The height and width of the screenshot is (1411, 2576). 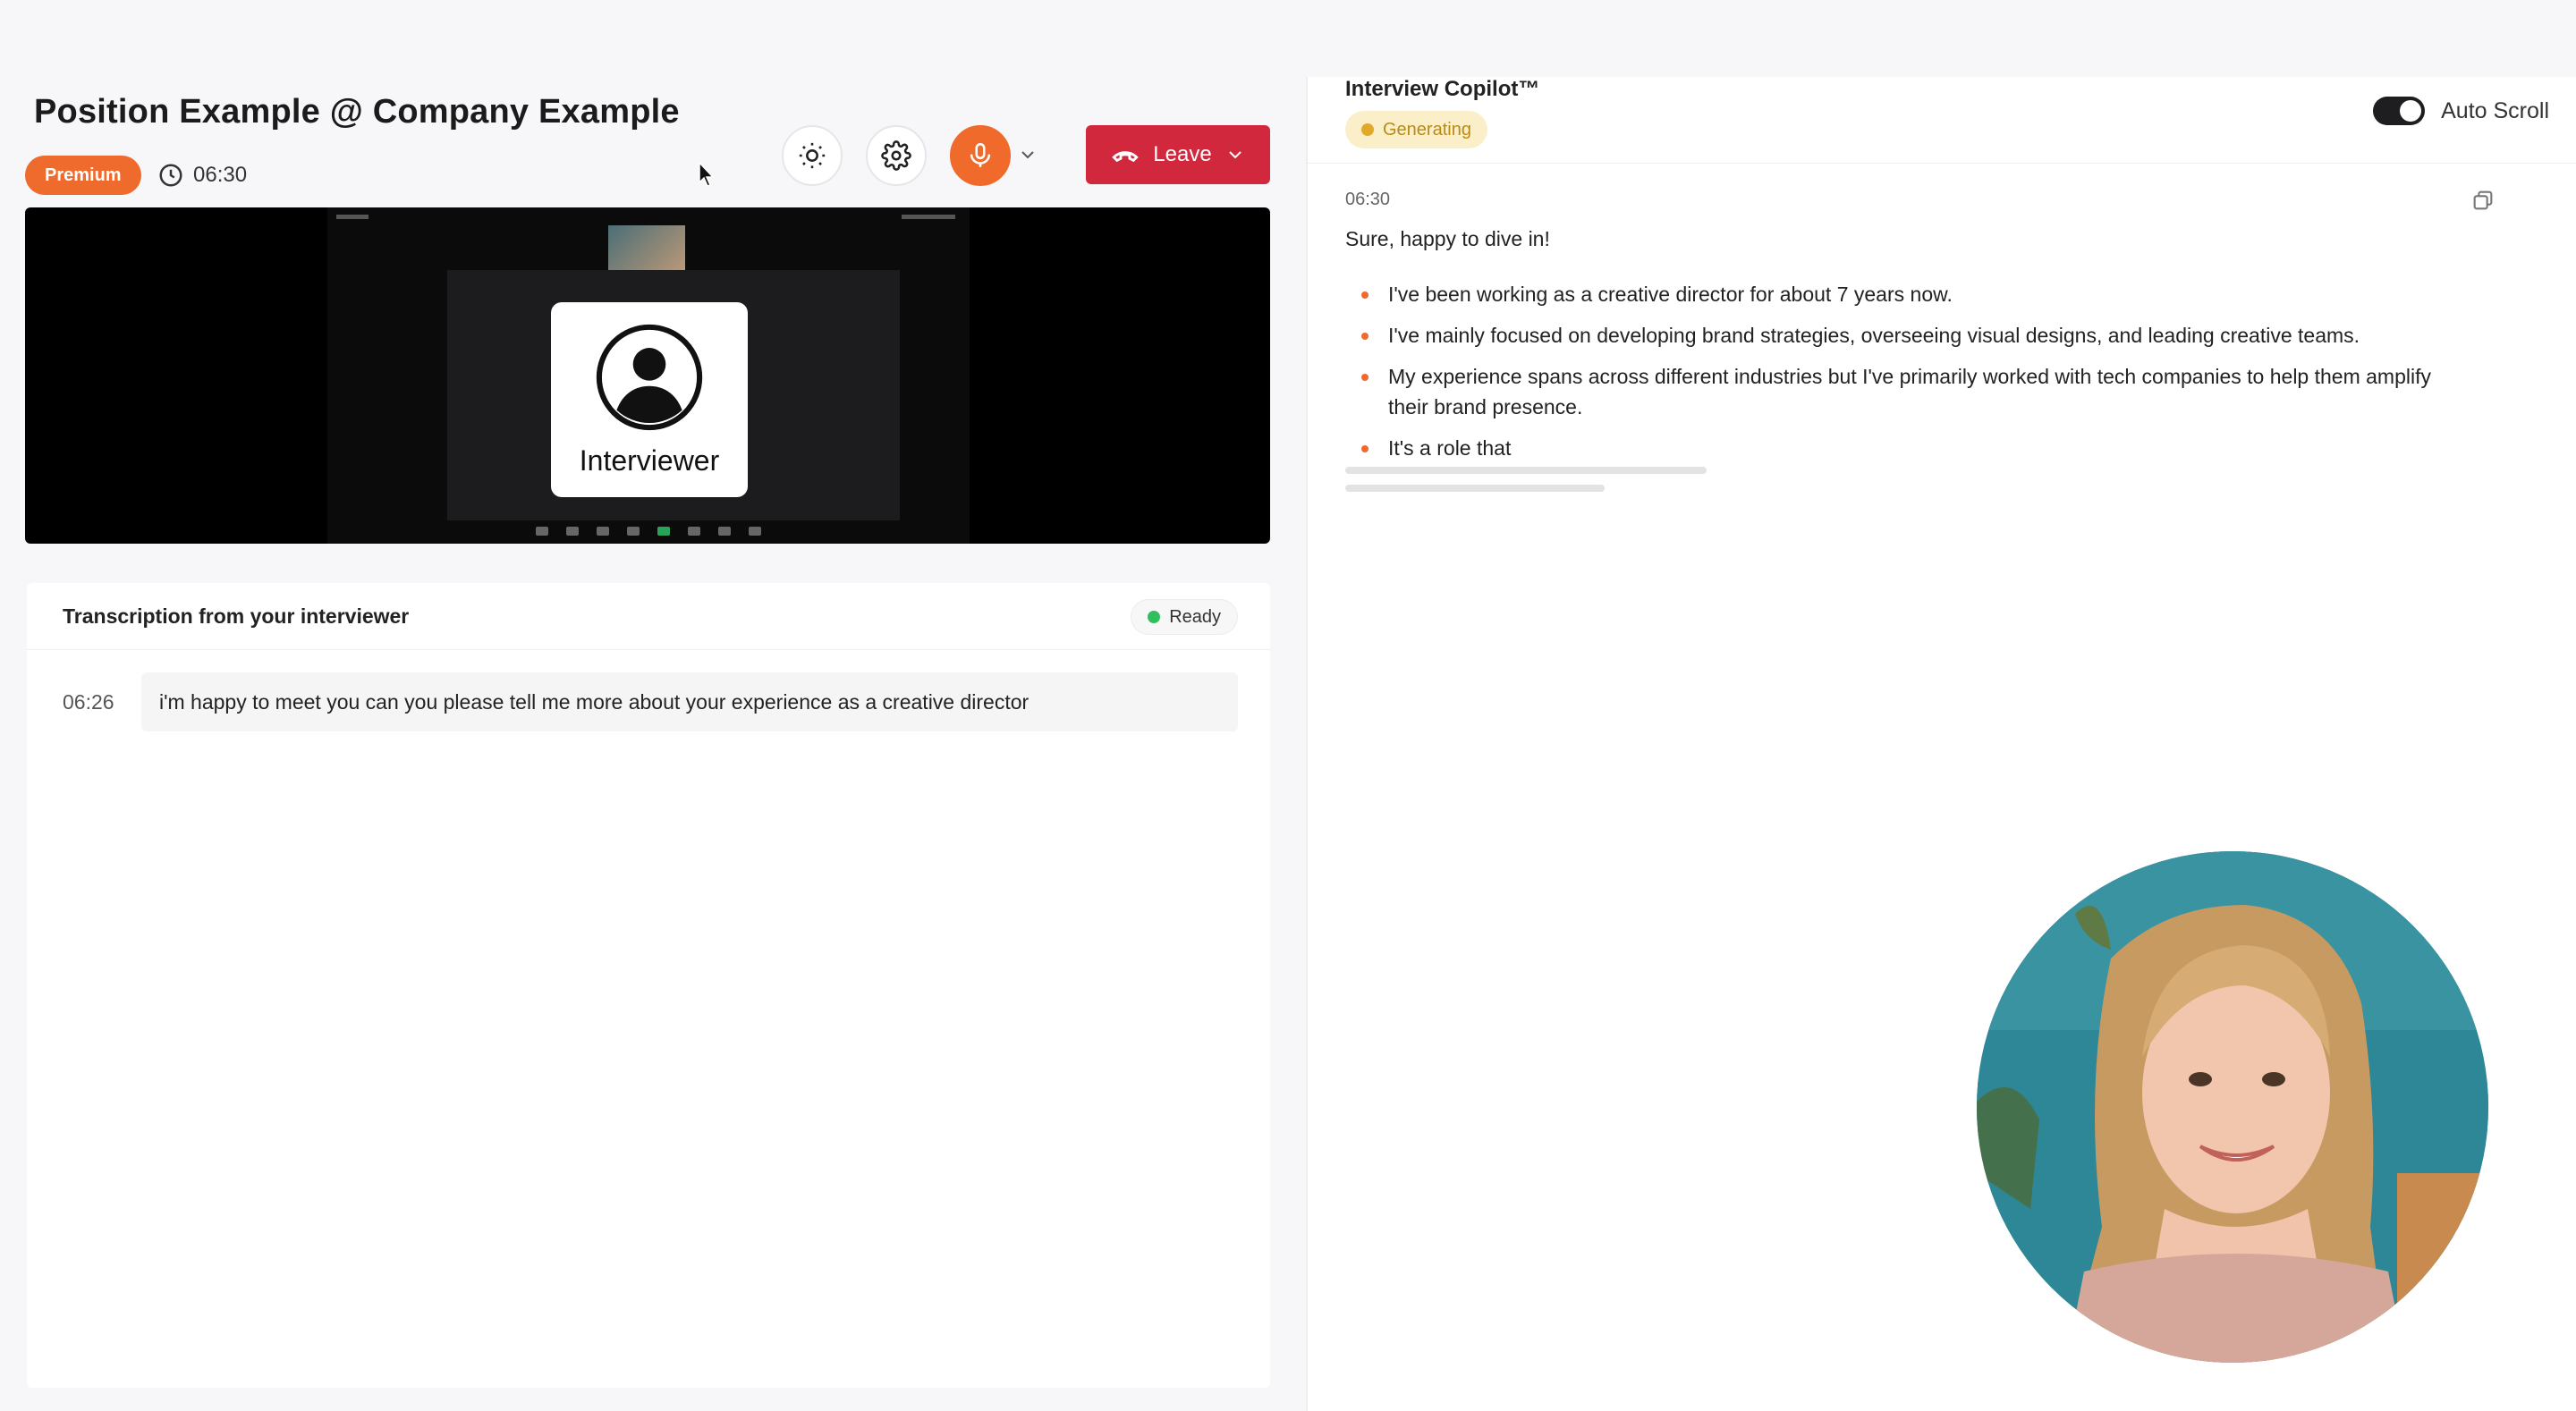 What do you see at coordinates (1367, 130) in the screenshot?
I see `generating-dot-icon` at bounding box center [1367, 130].